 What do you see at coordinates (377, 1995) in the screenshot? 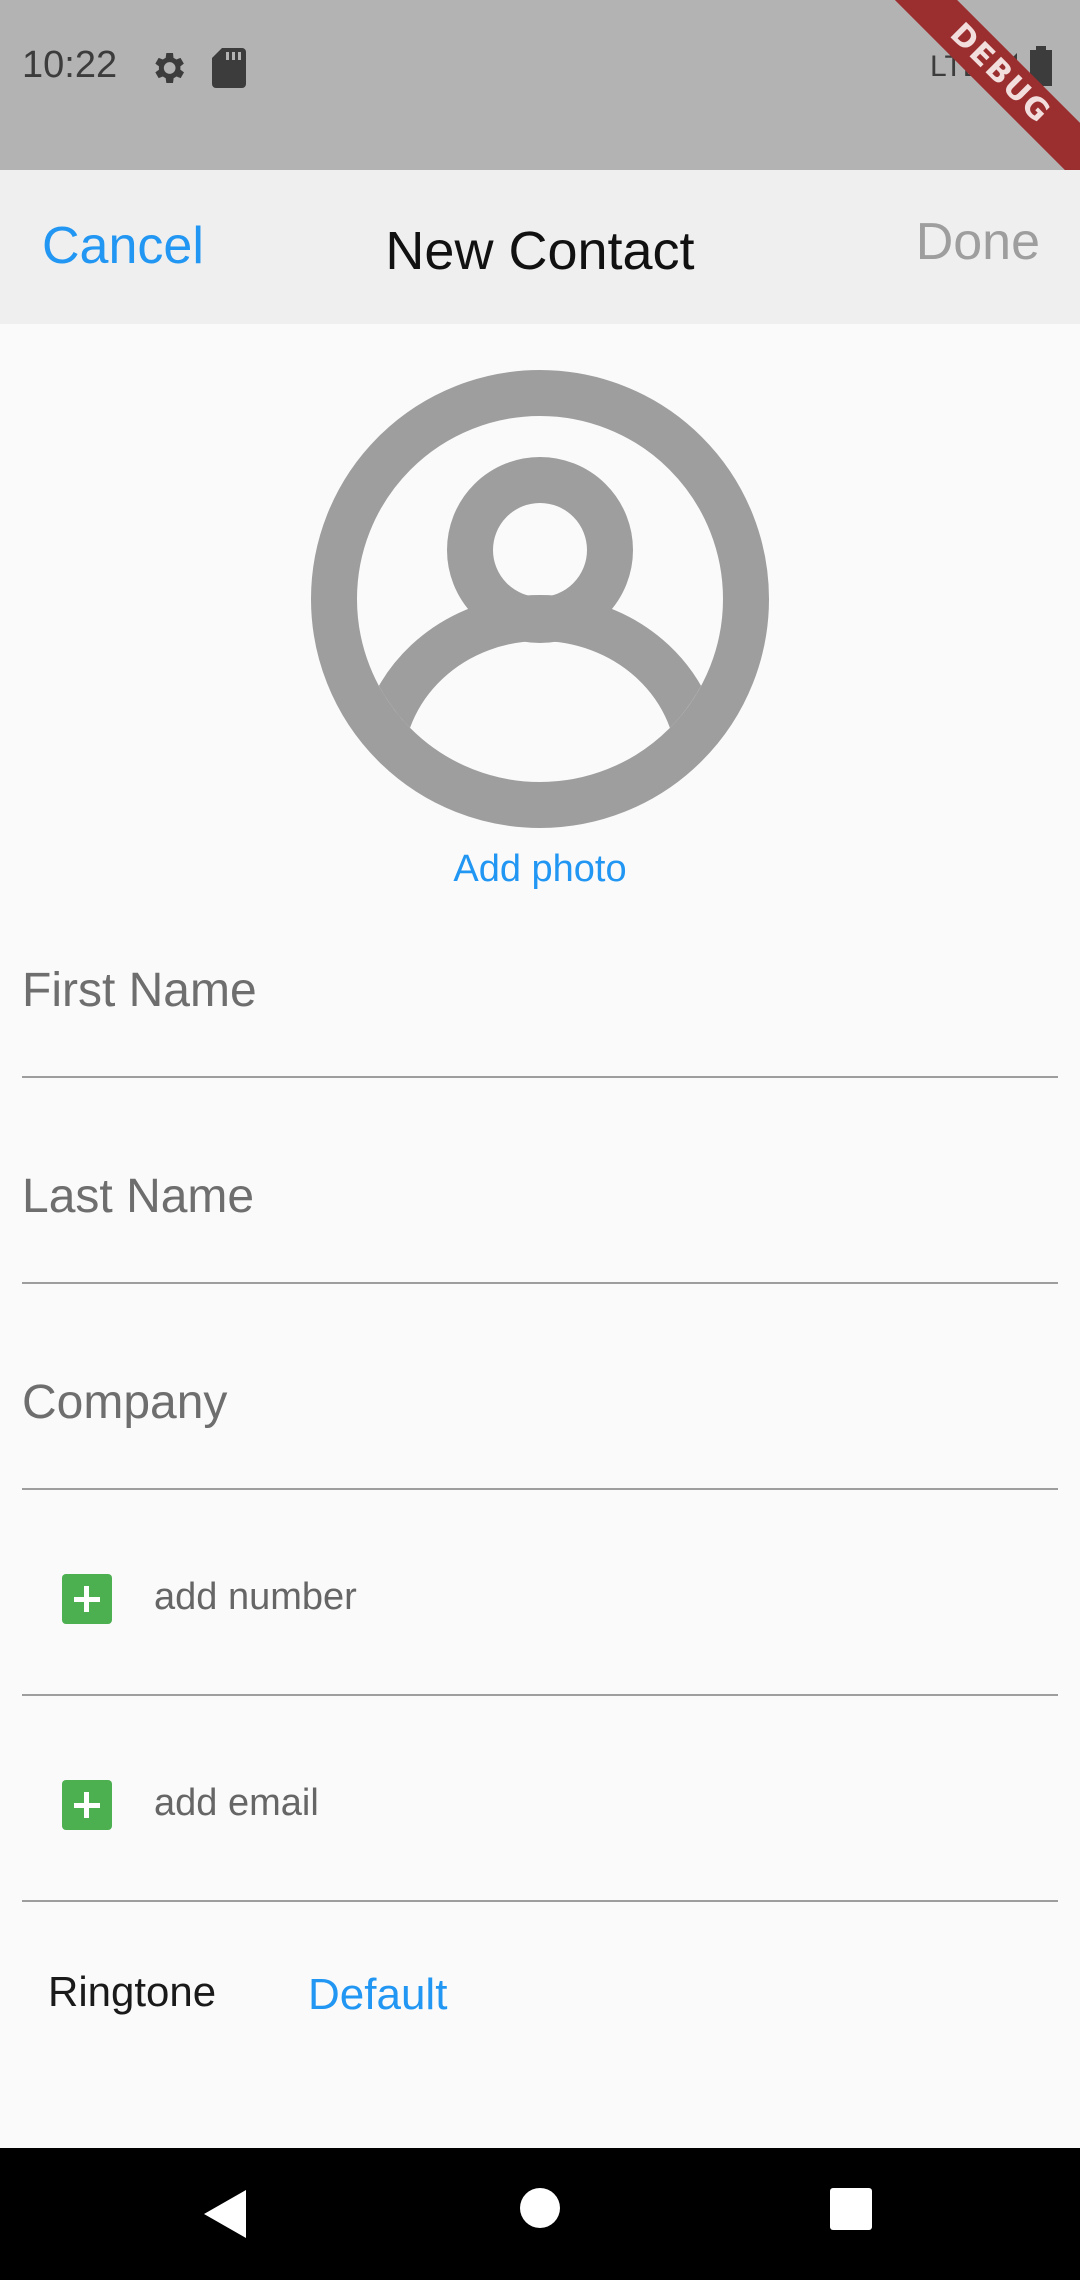
I see `ringtone-value: Default` at bounding box center [377, 1995].